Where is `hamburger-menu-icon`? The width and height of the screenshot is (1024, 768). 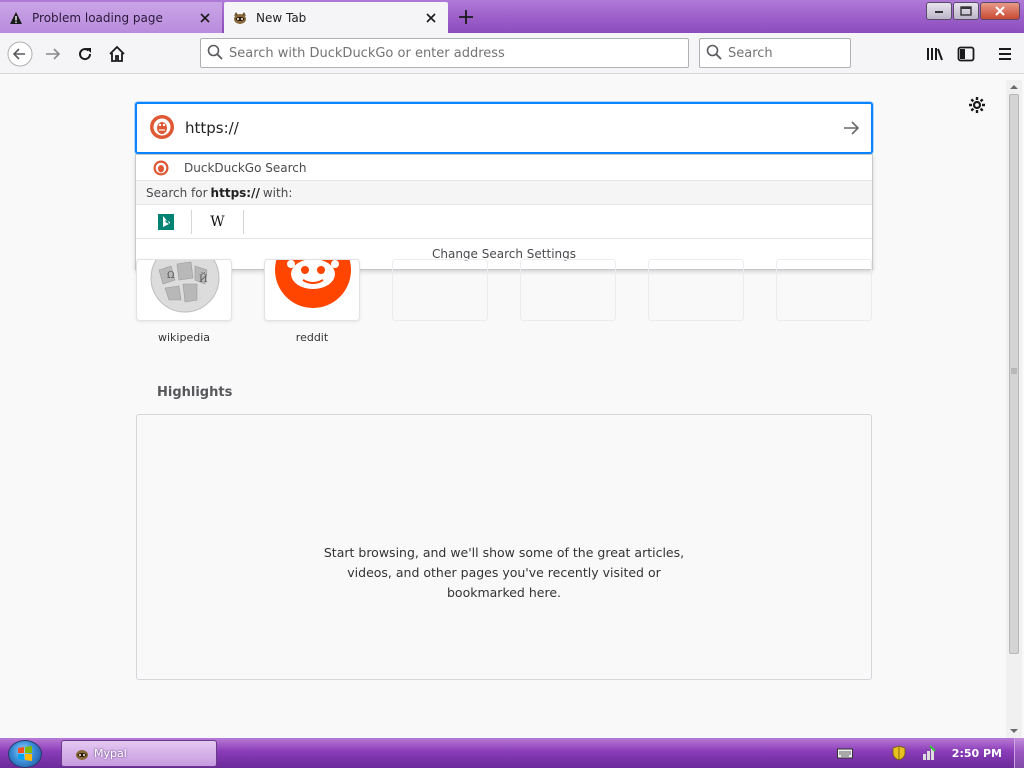
hamburger-menu-icon is located at coordinates (1005, 54).